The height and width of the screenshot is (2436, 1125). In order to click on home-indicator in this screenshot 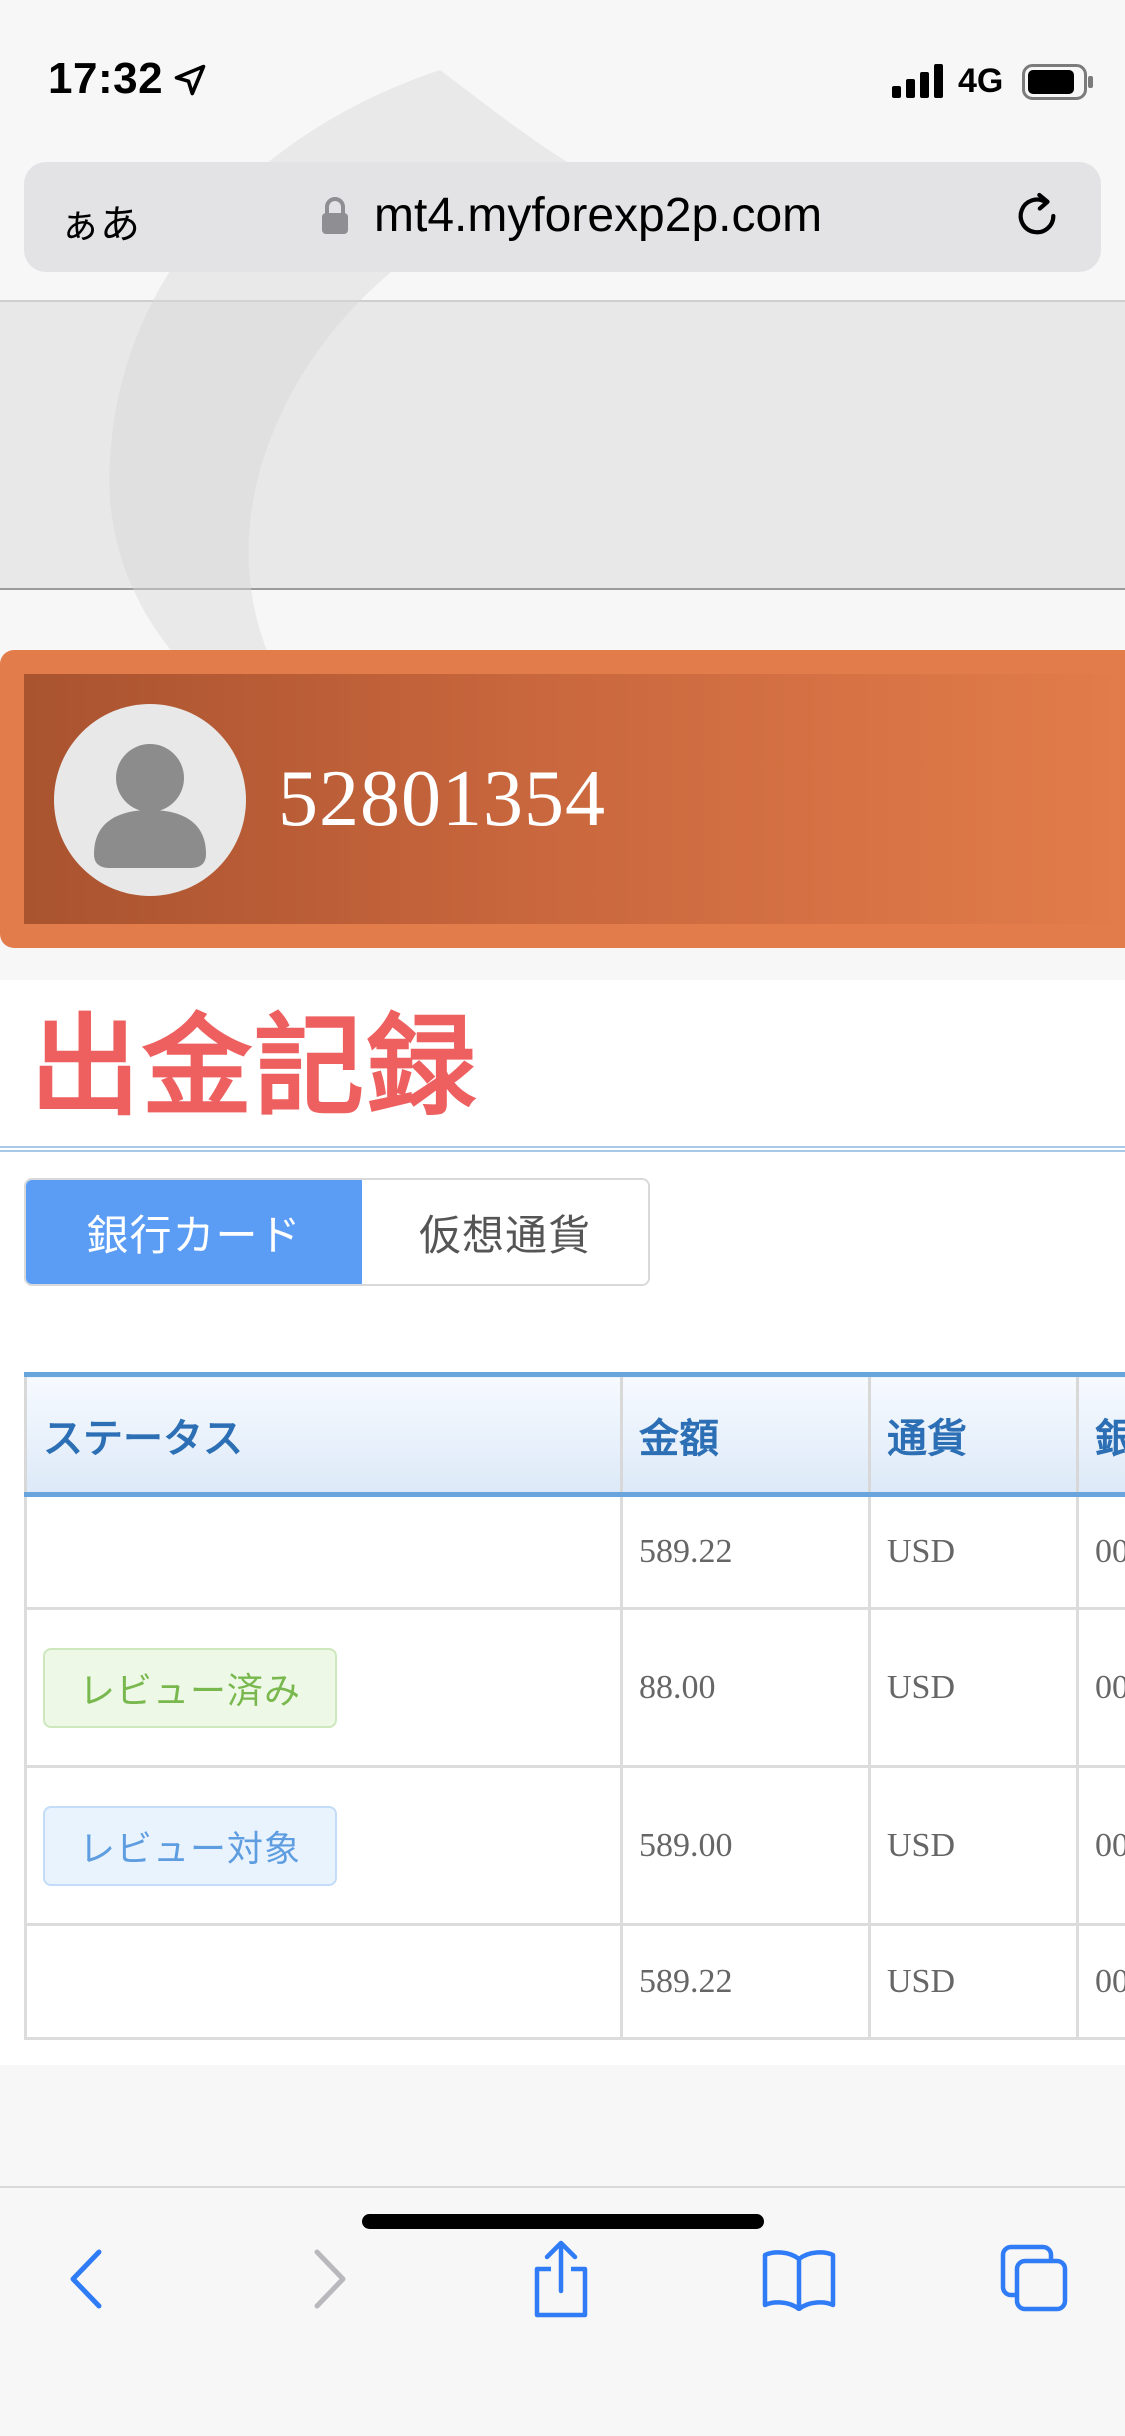, I will do `click(563, 2221)`.